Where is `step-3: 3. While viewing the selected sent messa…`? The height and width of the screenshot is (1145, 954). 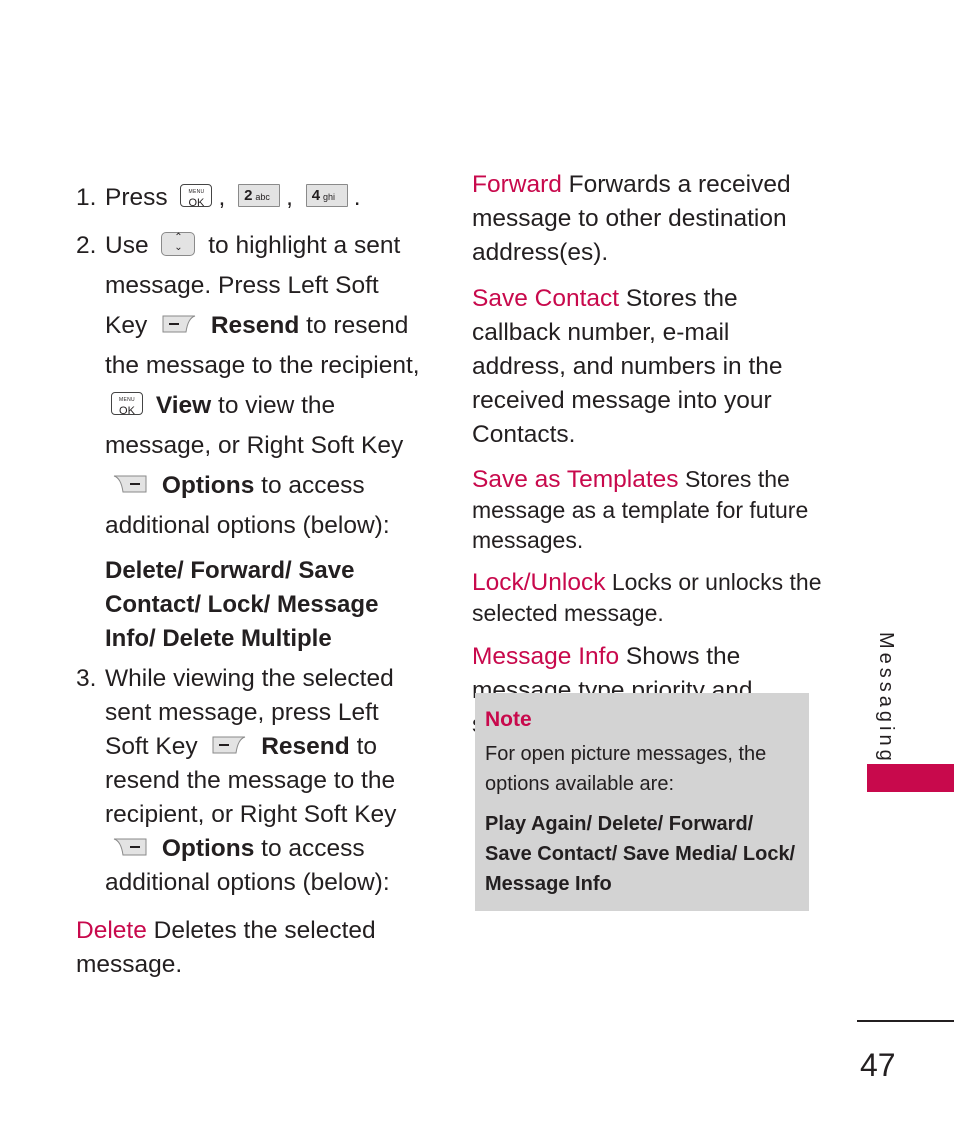 step-3: 3. While viewing the selected sent messa… is located at coordinates (248, 781).